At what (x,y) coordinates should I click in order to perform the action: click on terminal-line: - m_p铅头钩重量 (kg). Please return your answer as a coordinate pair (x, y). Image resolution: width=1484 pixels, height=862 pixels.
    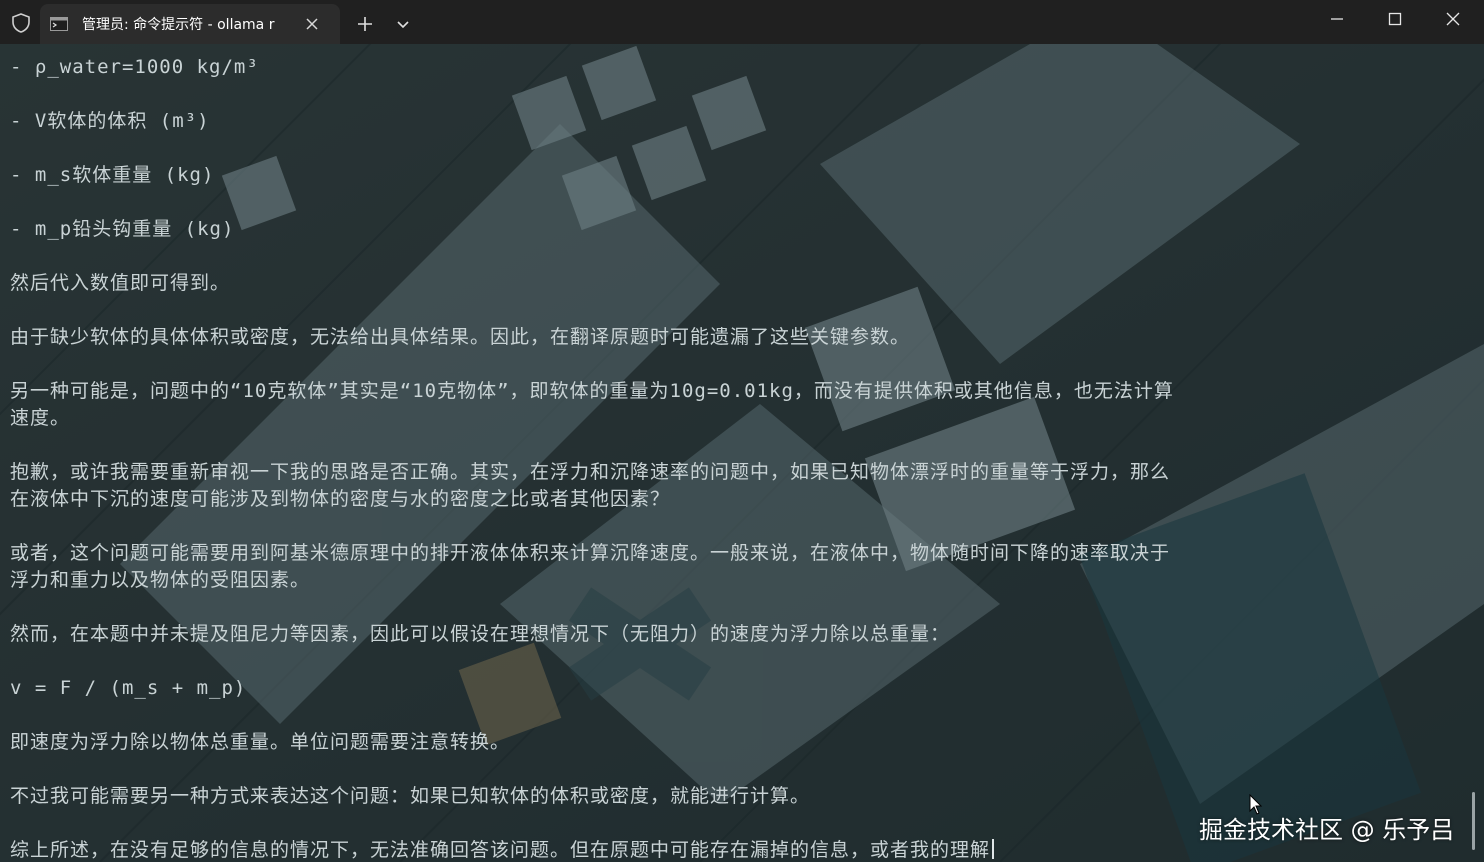
    Looking at the image, I should click on (122, 229).